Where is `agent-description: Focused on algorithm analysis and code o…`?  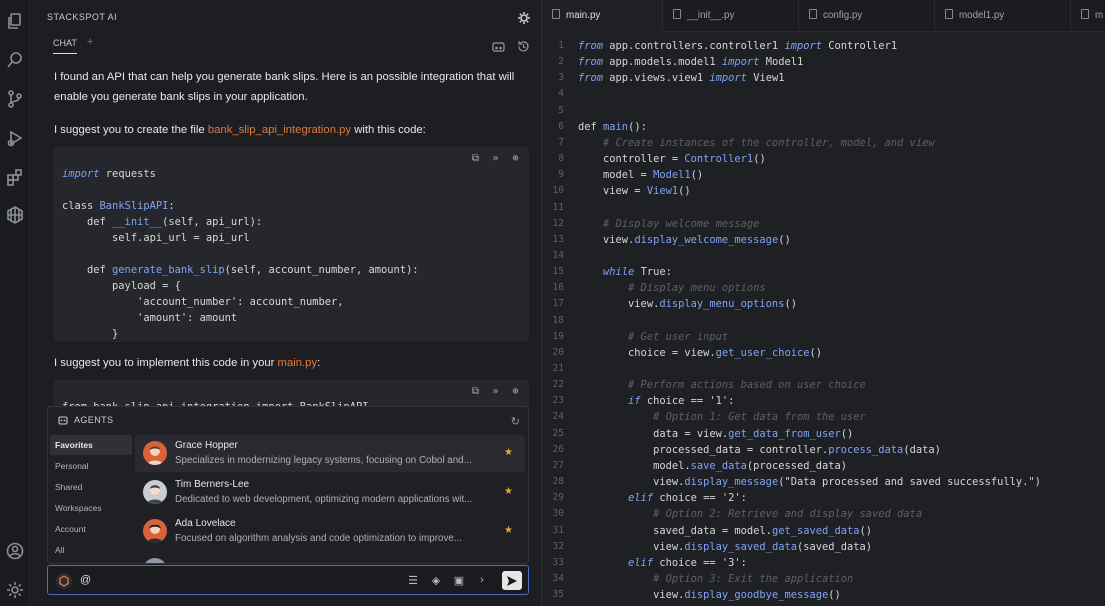 agent-description: Focused on algorithm analysis and code o… is located at coordinates (318, 538).